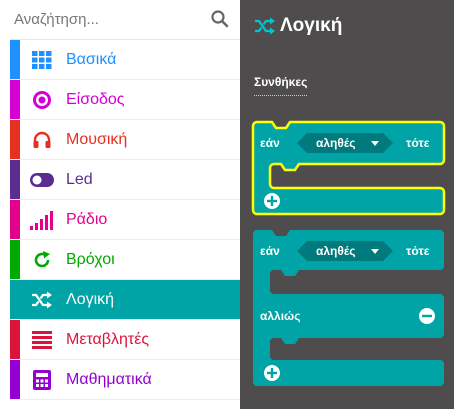  I want to click on toggle-icon, so click(42, 180).